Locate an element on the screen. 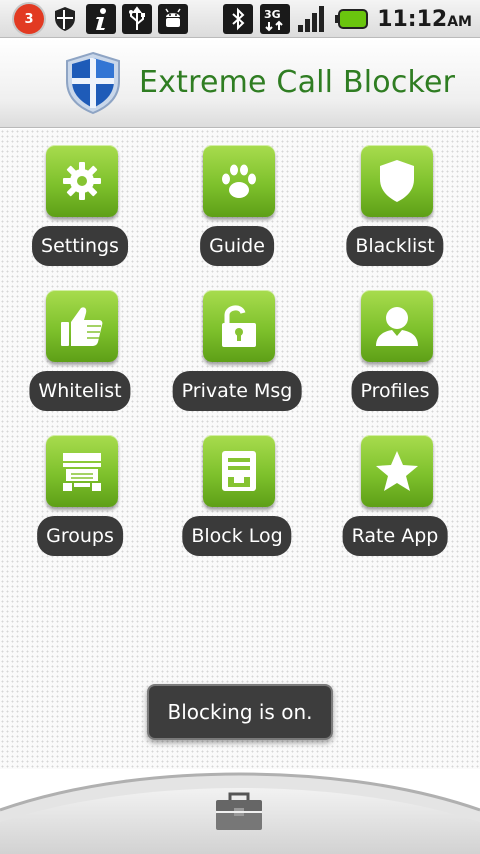 The image size is (480, 854). blacklist-label: Blacklist is located at coordinates (395, 246).